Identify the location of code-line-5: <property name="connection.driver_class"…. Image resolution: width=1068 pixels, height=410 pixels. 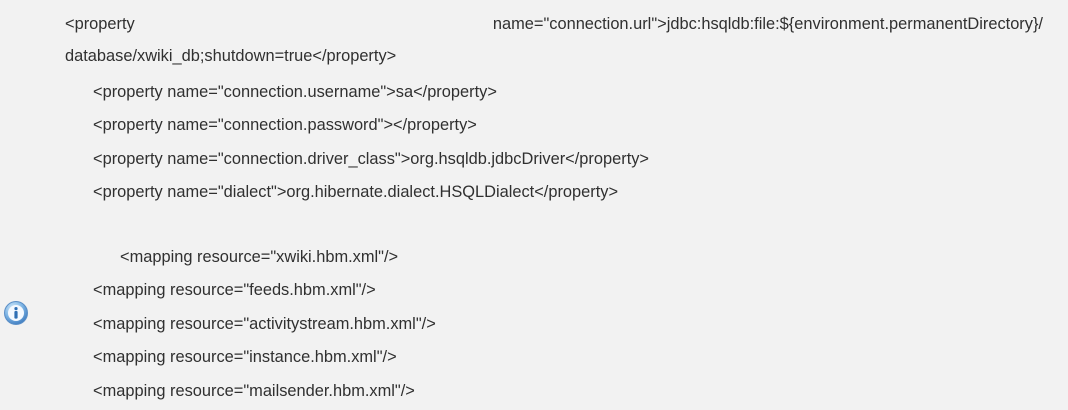
(371, 159).